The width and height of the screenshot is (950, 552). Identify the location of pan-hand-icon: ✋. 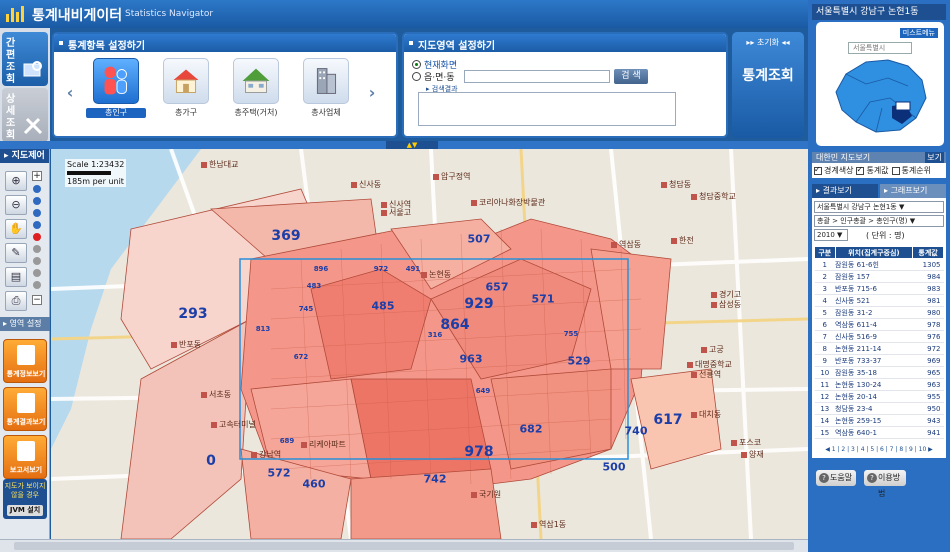
(16, 229).